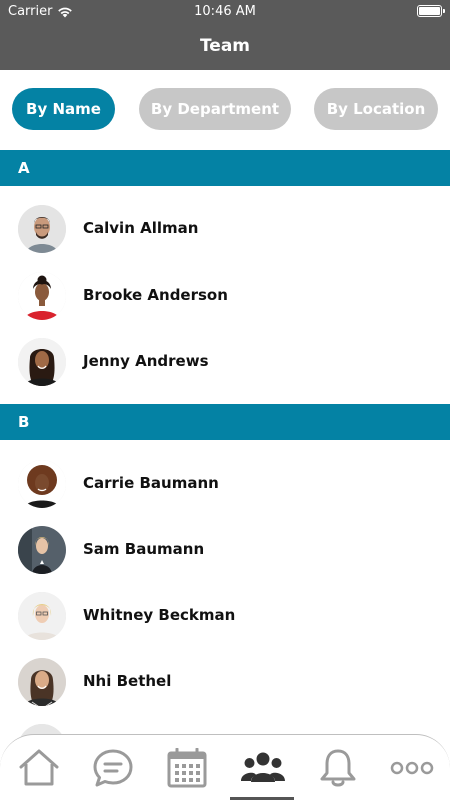  I want to click on list-item: Brooke Anderson, so click(225, 295).